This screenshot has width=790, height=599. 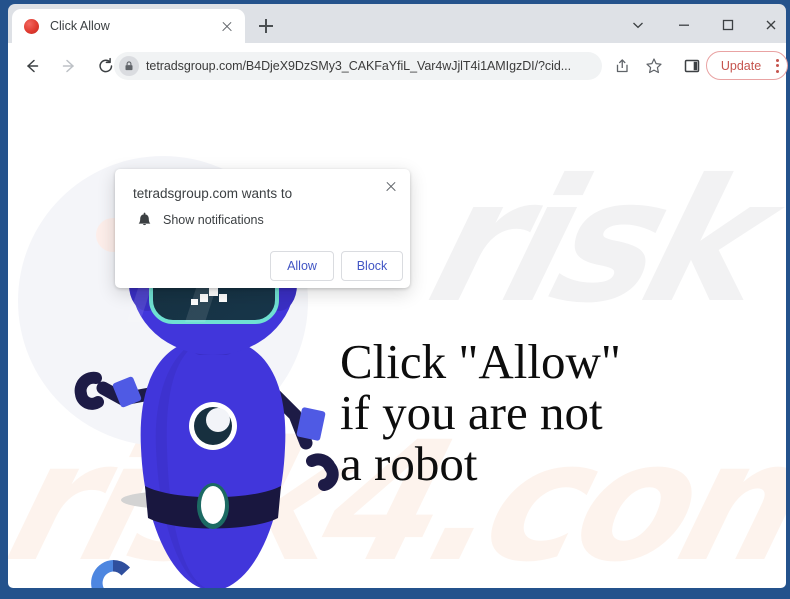 What do you see at coordinates (113, 571) in the screenshot?
I see `captcha-c-logo-icon` at bounding box center [113, 571].